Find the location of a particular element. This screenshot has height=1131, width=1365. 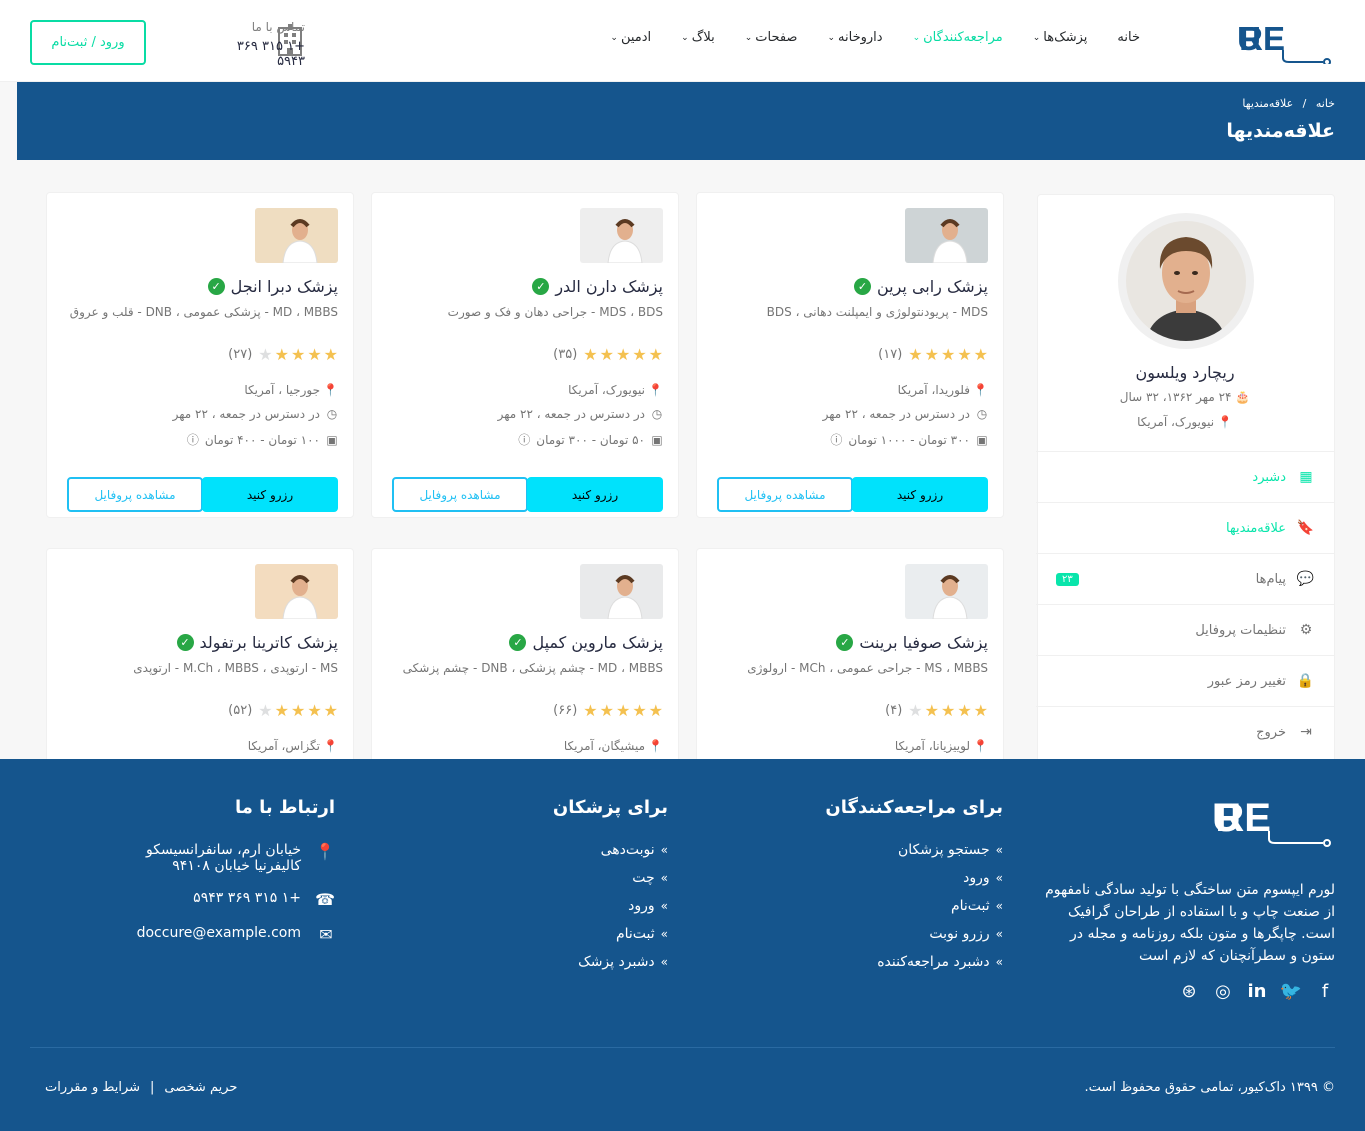

doctor-name: پزشک ماروین کمپل ✓ is located at coordinates (586, 642).